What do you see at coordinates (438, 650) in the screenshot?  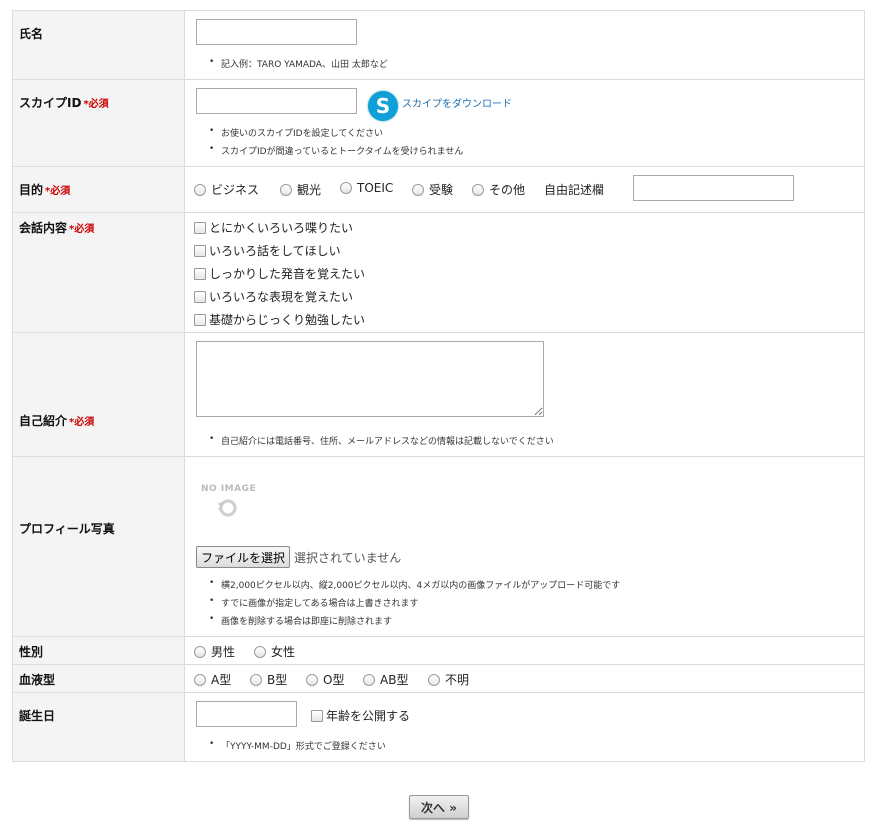 I see `row-gender` at bounding box center [438, 650].